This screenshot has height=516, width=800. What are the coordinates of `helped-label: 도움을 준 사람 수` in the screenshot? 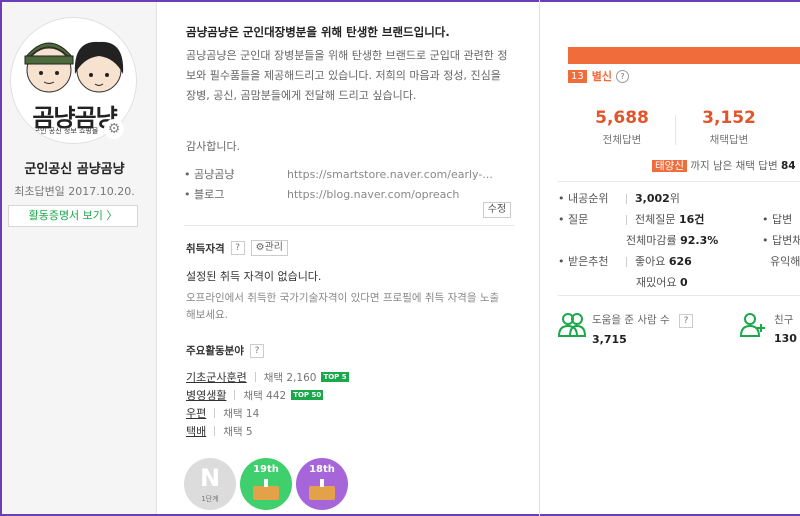 It's located at (631, 320).